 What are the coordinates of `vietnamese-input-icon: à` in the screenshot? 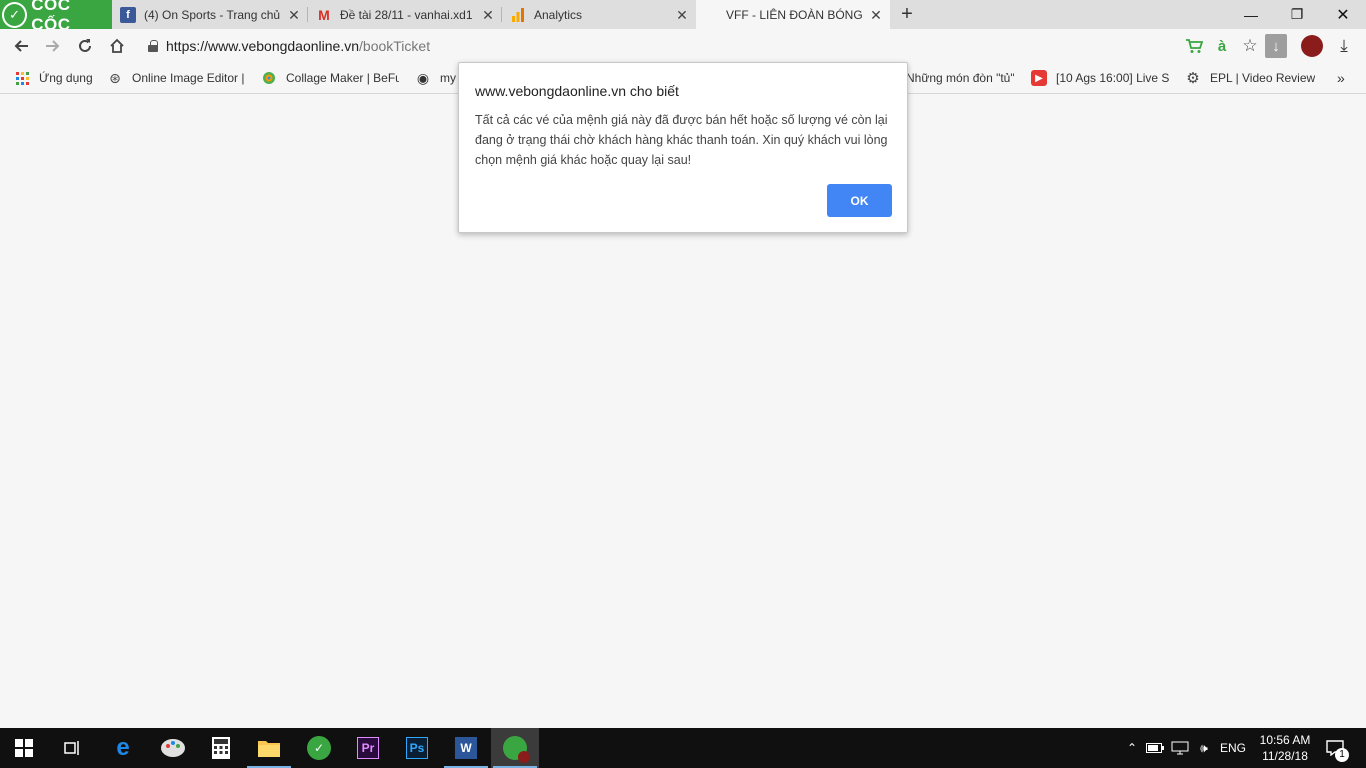 It's located at (1222, 46).